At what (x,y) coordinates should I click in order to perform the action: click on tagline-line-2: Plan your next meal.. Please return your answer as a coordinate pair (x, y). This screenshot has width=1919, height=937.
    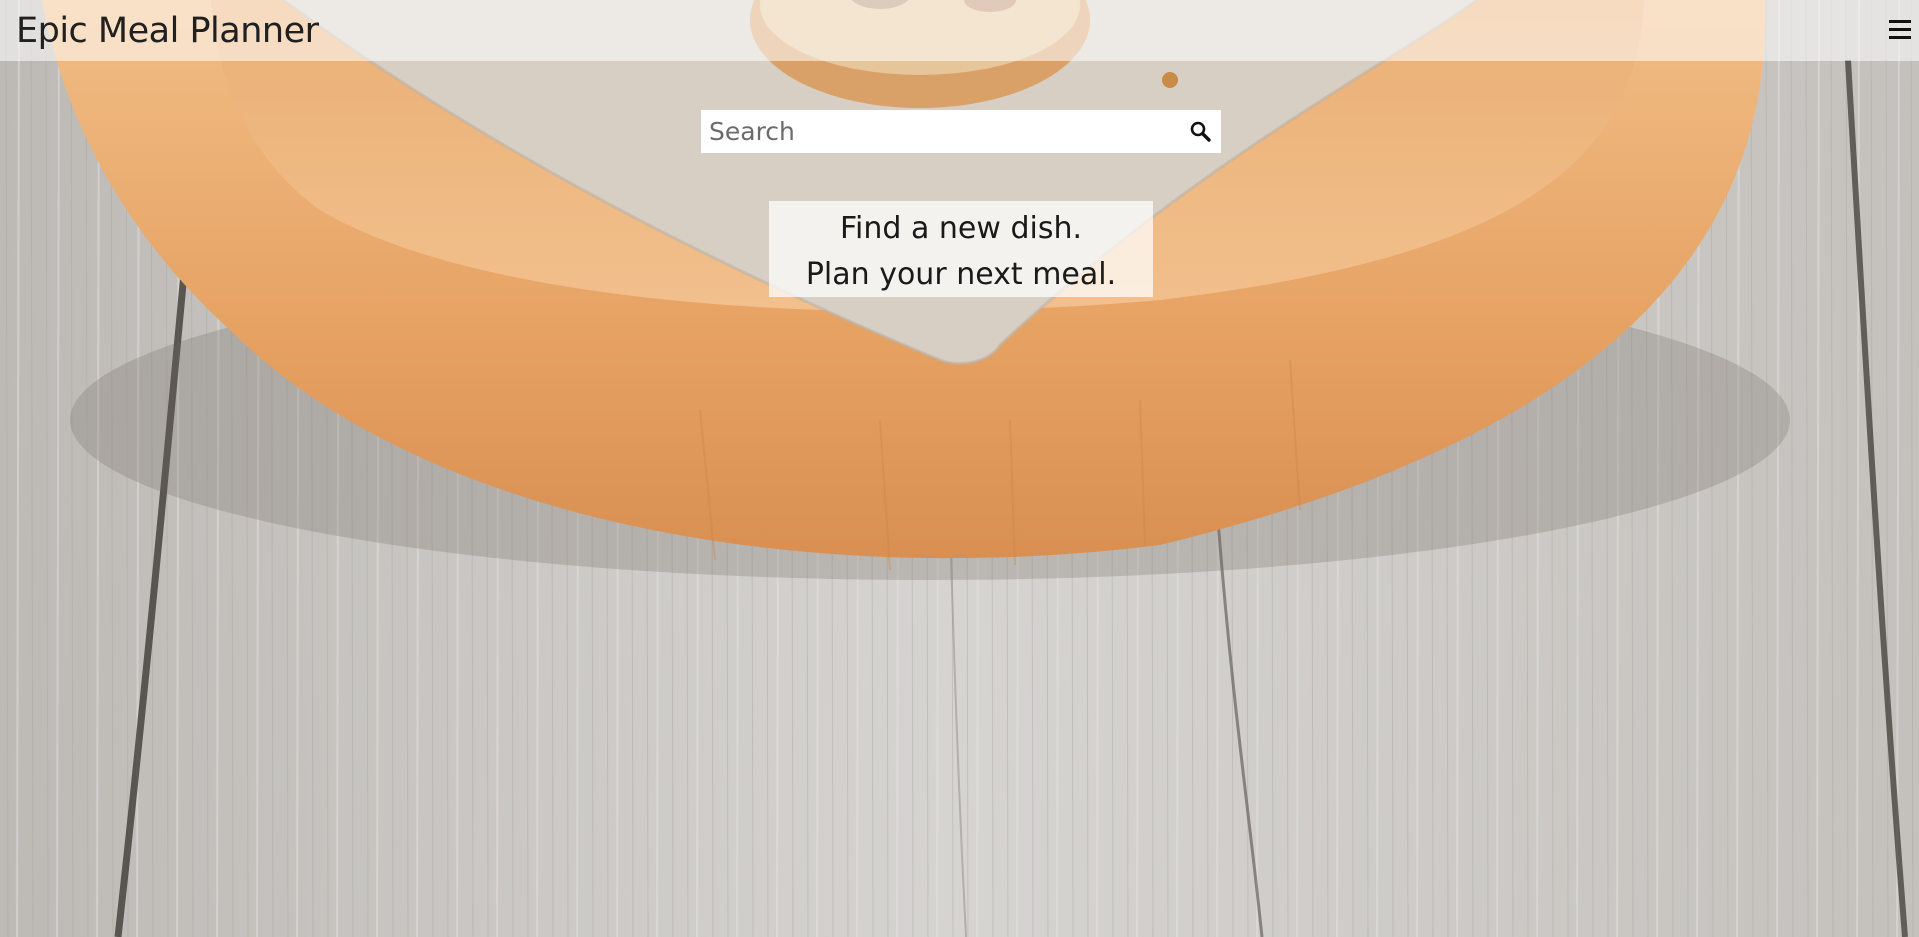
    Looking at the image, I should click on (961, 274).